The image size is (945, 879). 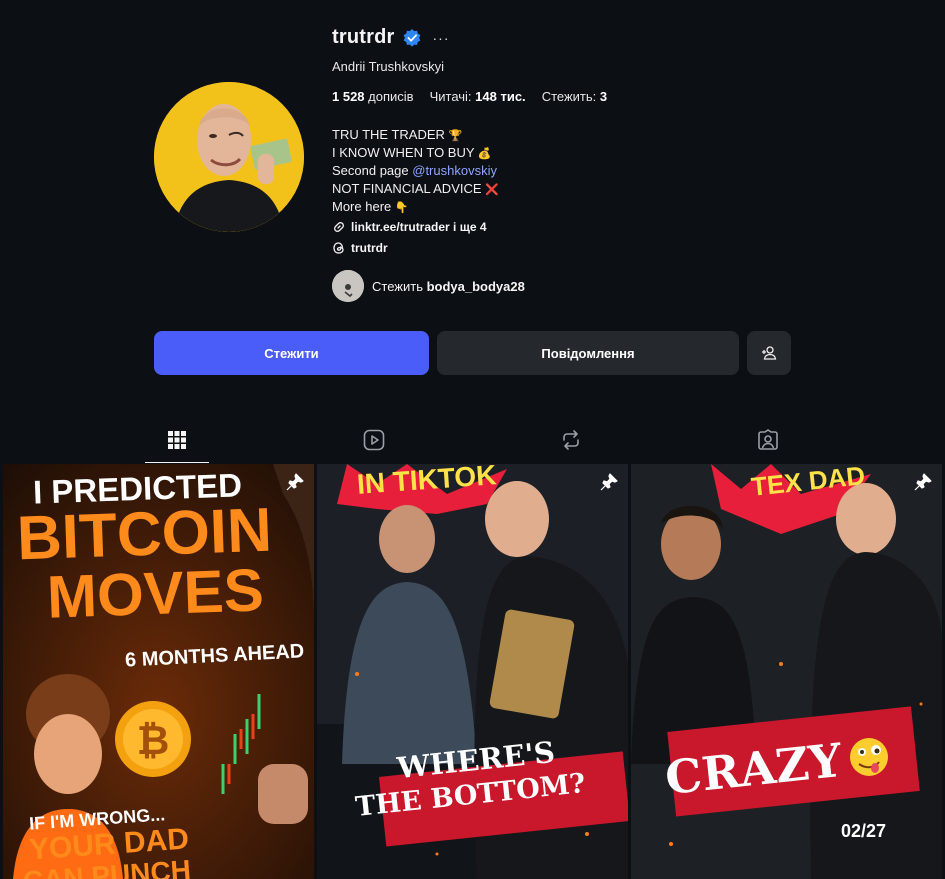 I want to click on message-button: Повідомлення, so click(x=588, y=353).